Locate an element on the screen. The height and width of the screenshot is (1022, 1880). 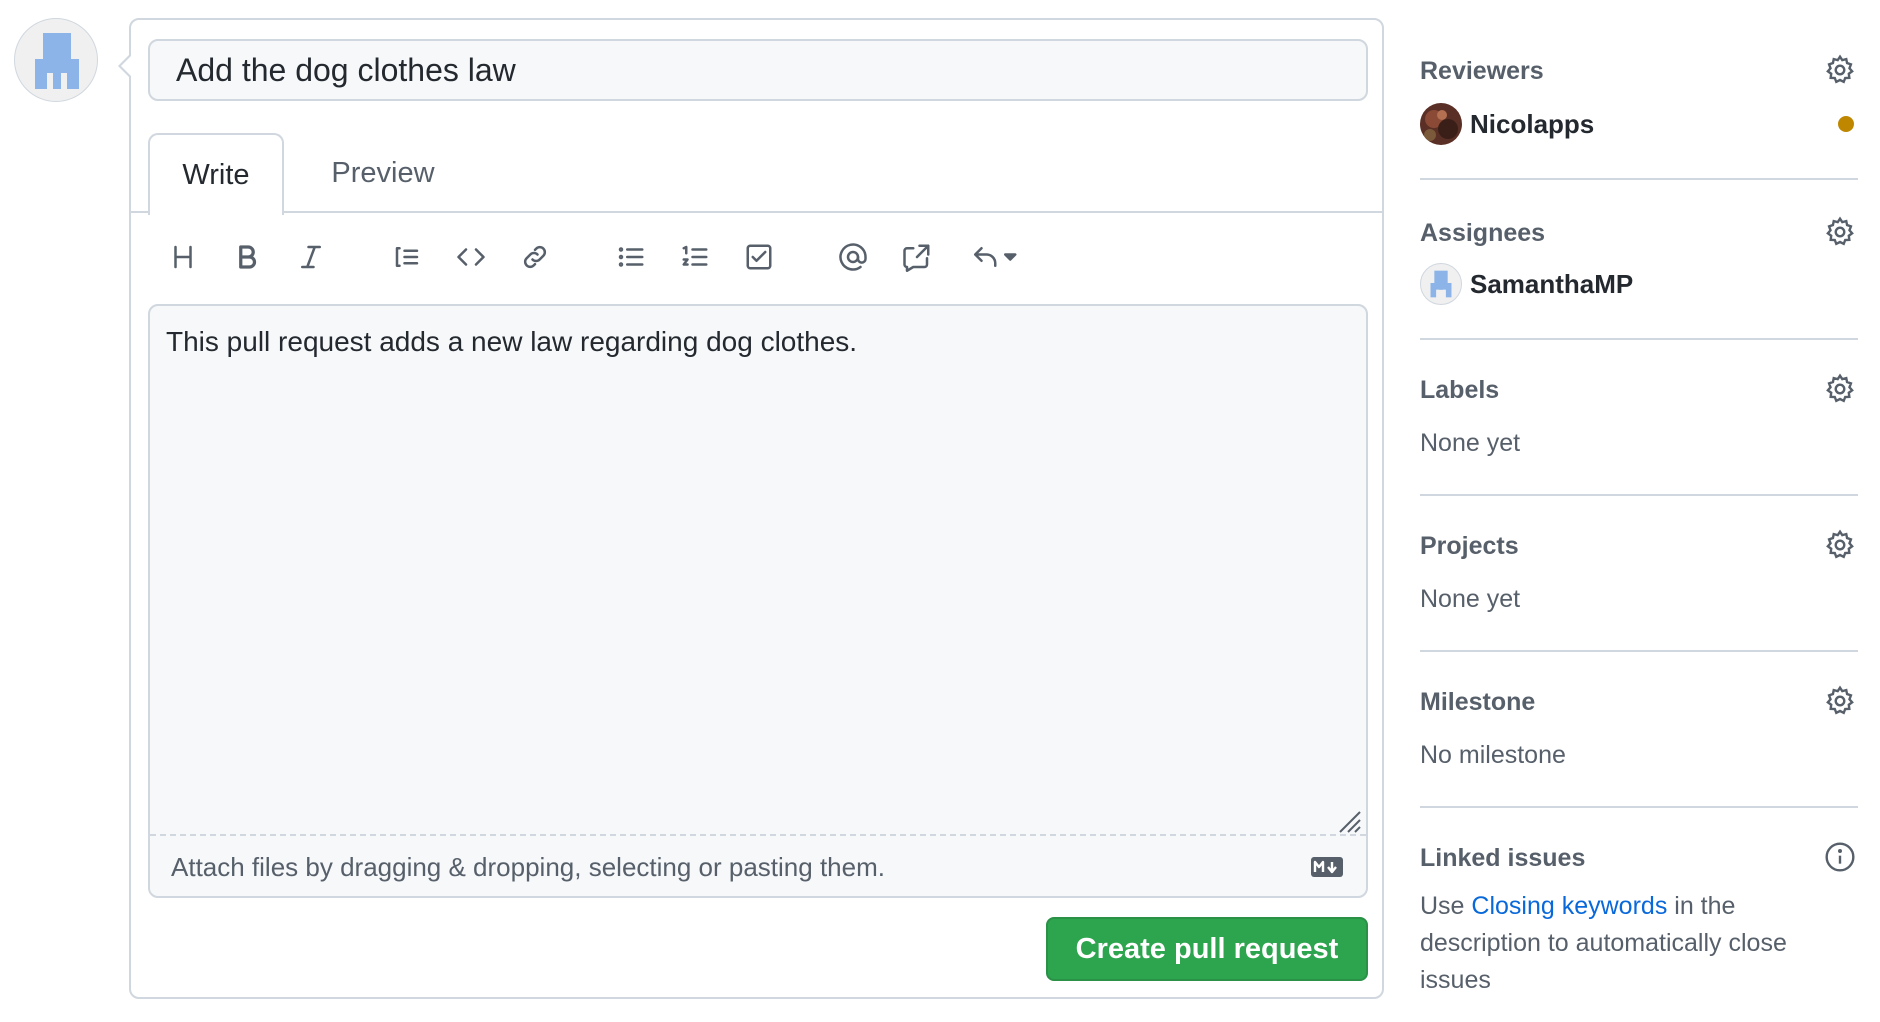
review-pending-status-icon is located at coordinates (1846, 124).